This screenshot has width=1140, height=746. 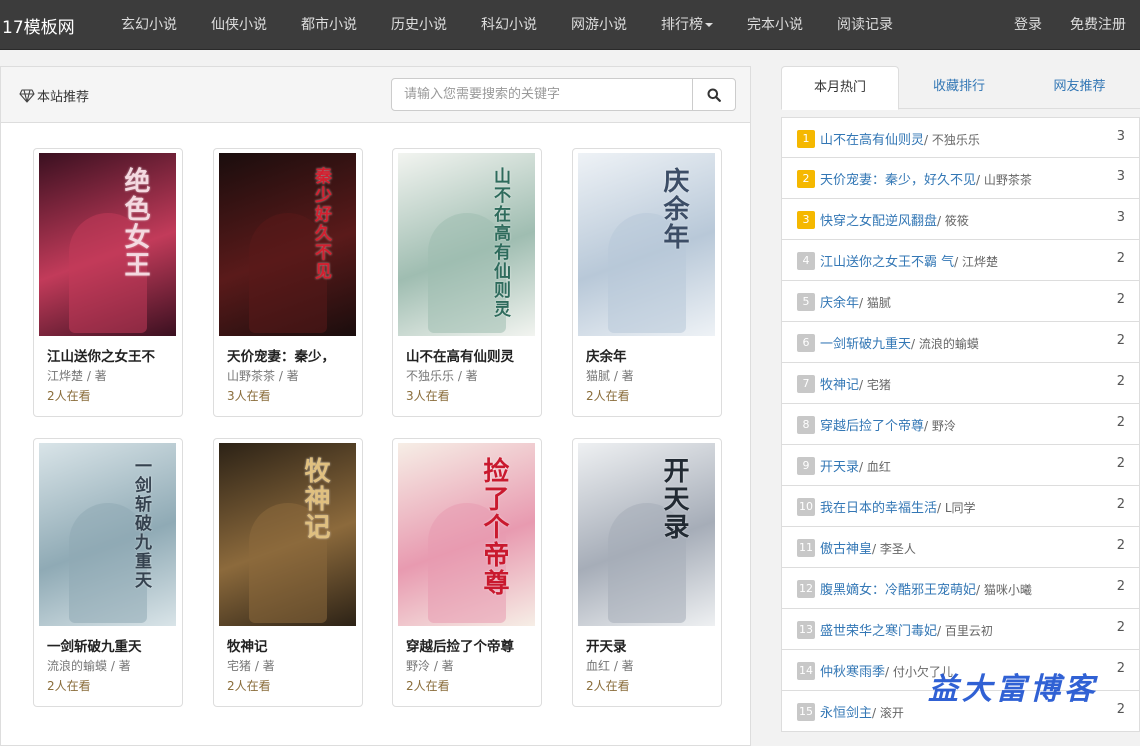 I want to click on book-cover-image: 牧神记, so click(x=287, y=534).